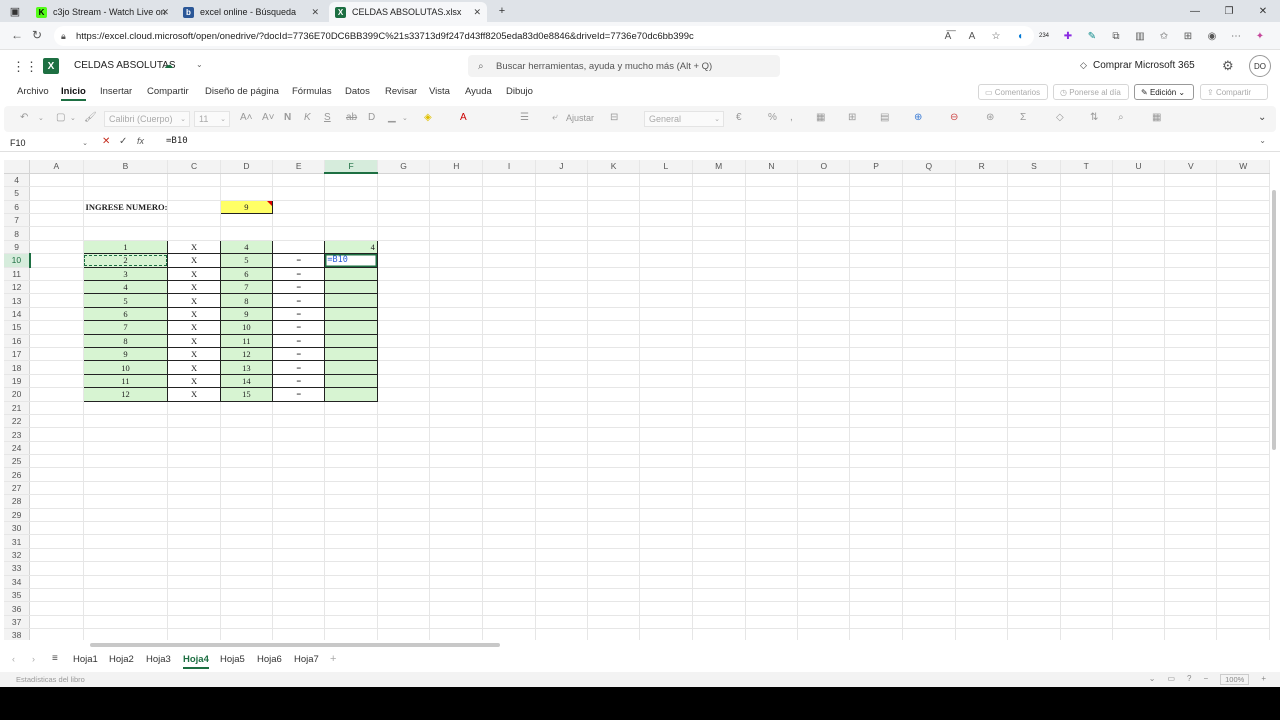 This screenshot has width=1280, height=720. What do you see at coordinates (456, 595) in the screenshot?
I see `cell-h35` at bounding box center [456, 595].